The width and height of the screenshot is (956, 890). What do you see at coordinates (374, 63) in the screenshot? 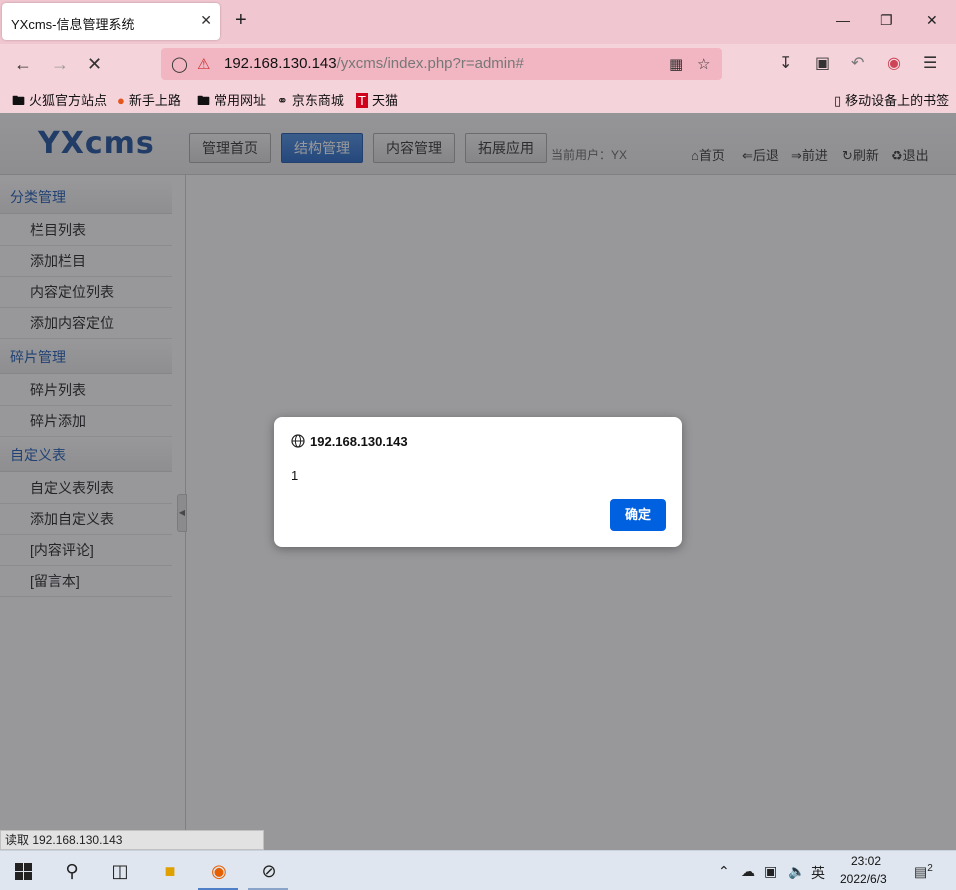
I see `url-text: 192.168.130.143/yxcms/index.php?r=admin#` at bounding box center [374, 63].